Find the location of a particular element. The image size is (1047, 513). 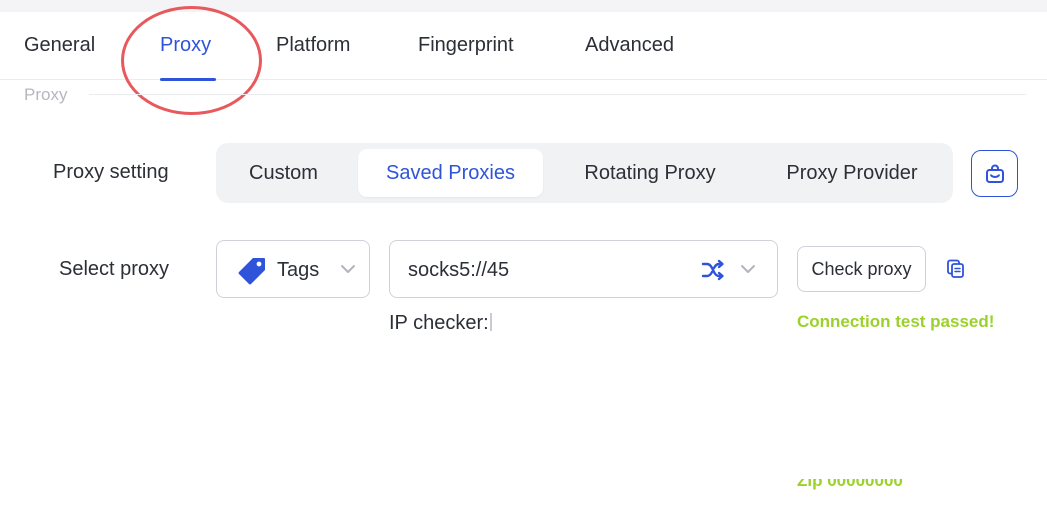

tags-label: Tags is located at coordinates (298, 270).